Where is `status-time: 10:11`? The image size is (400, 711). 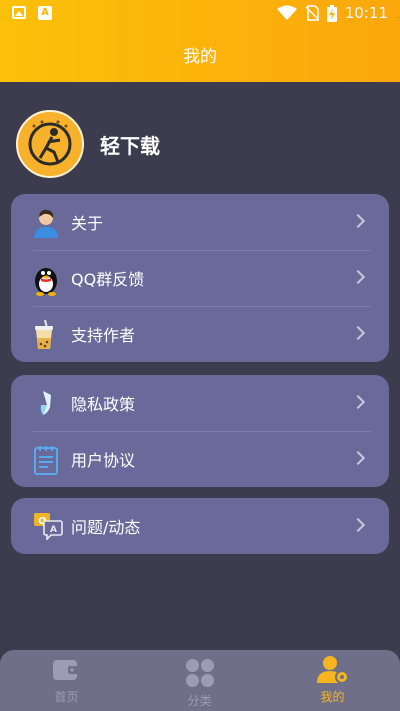
status-time: 10:11 is located at coordinates (366, 13).